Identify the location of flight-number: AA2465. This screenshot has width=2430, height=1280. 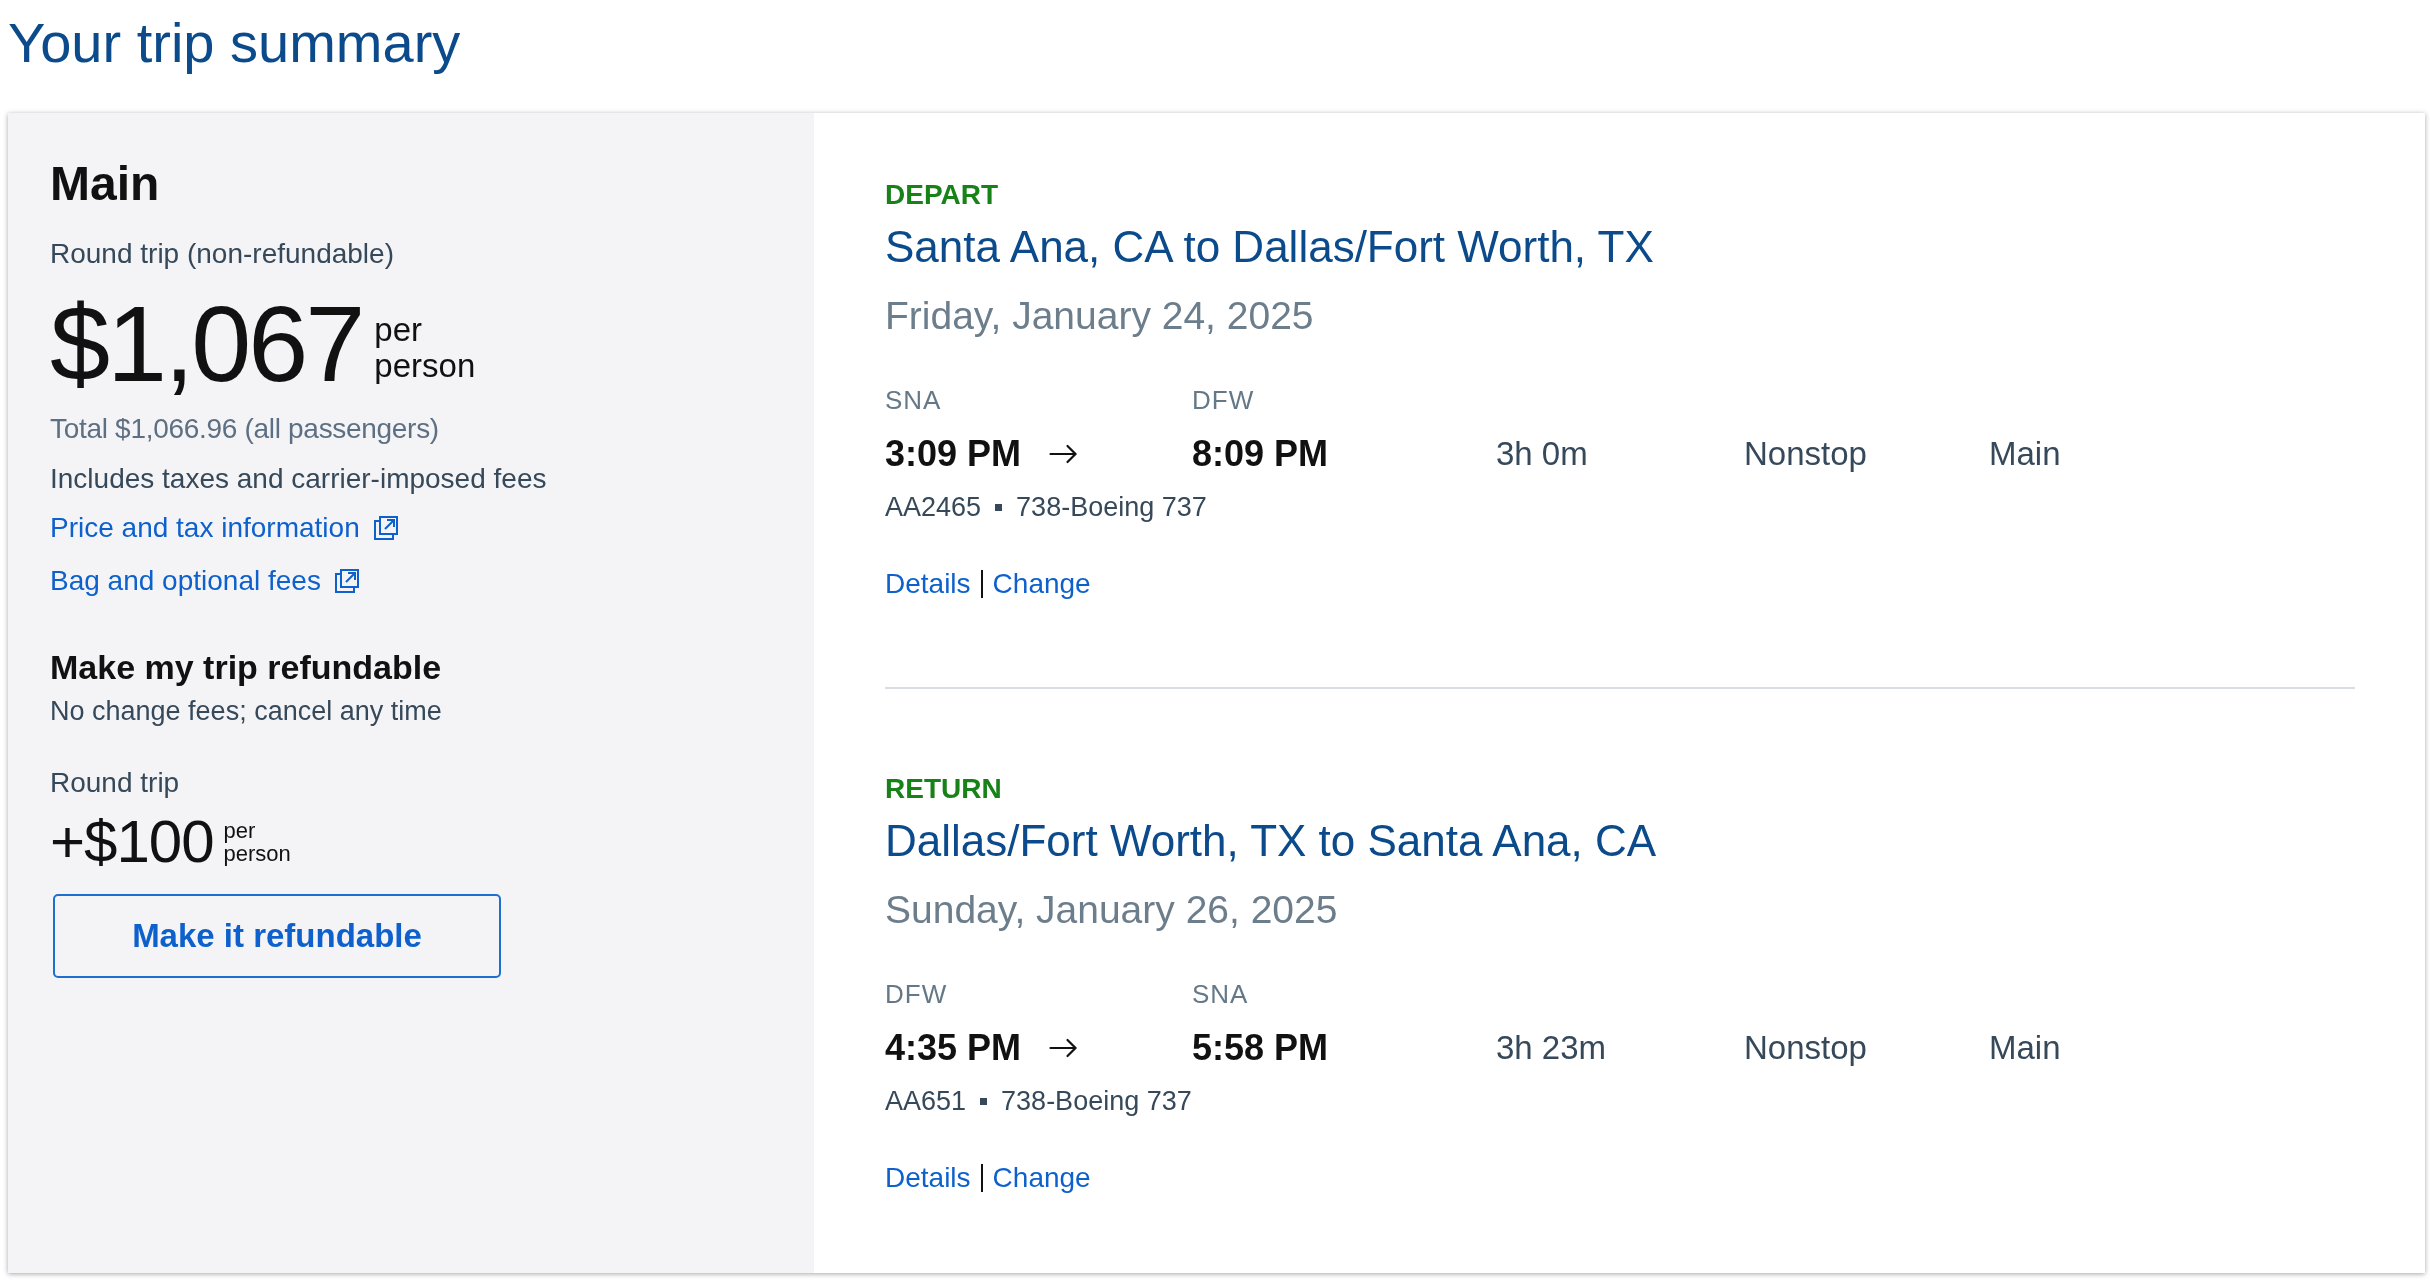
(933, 507).